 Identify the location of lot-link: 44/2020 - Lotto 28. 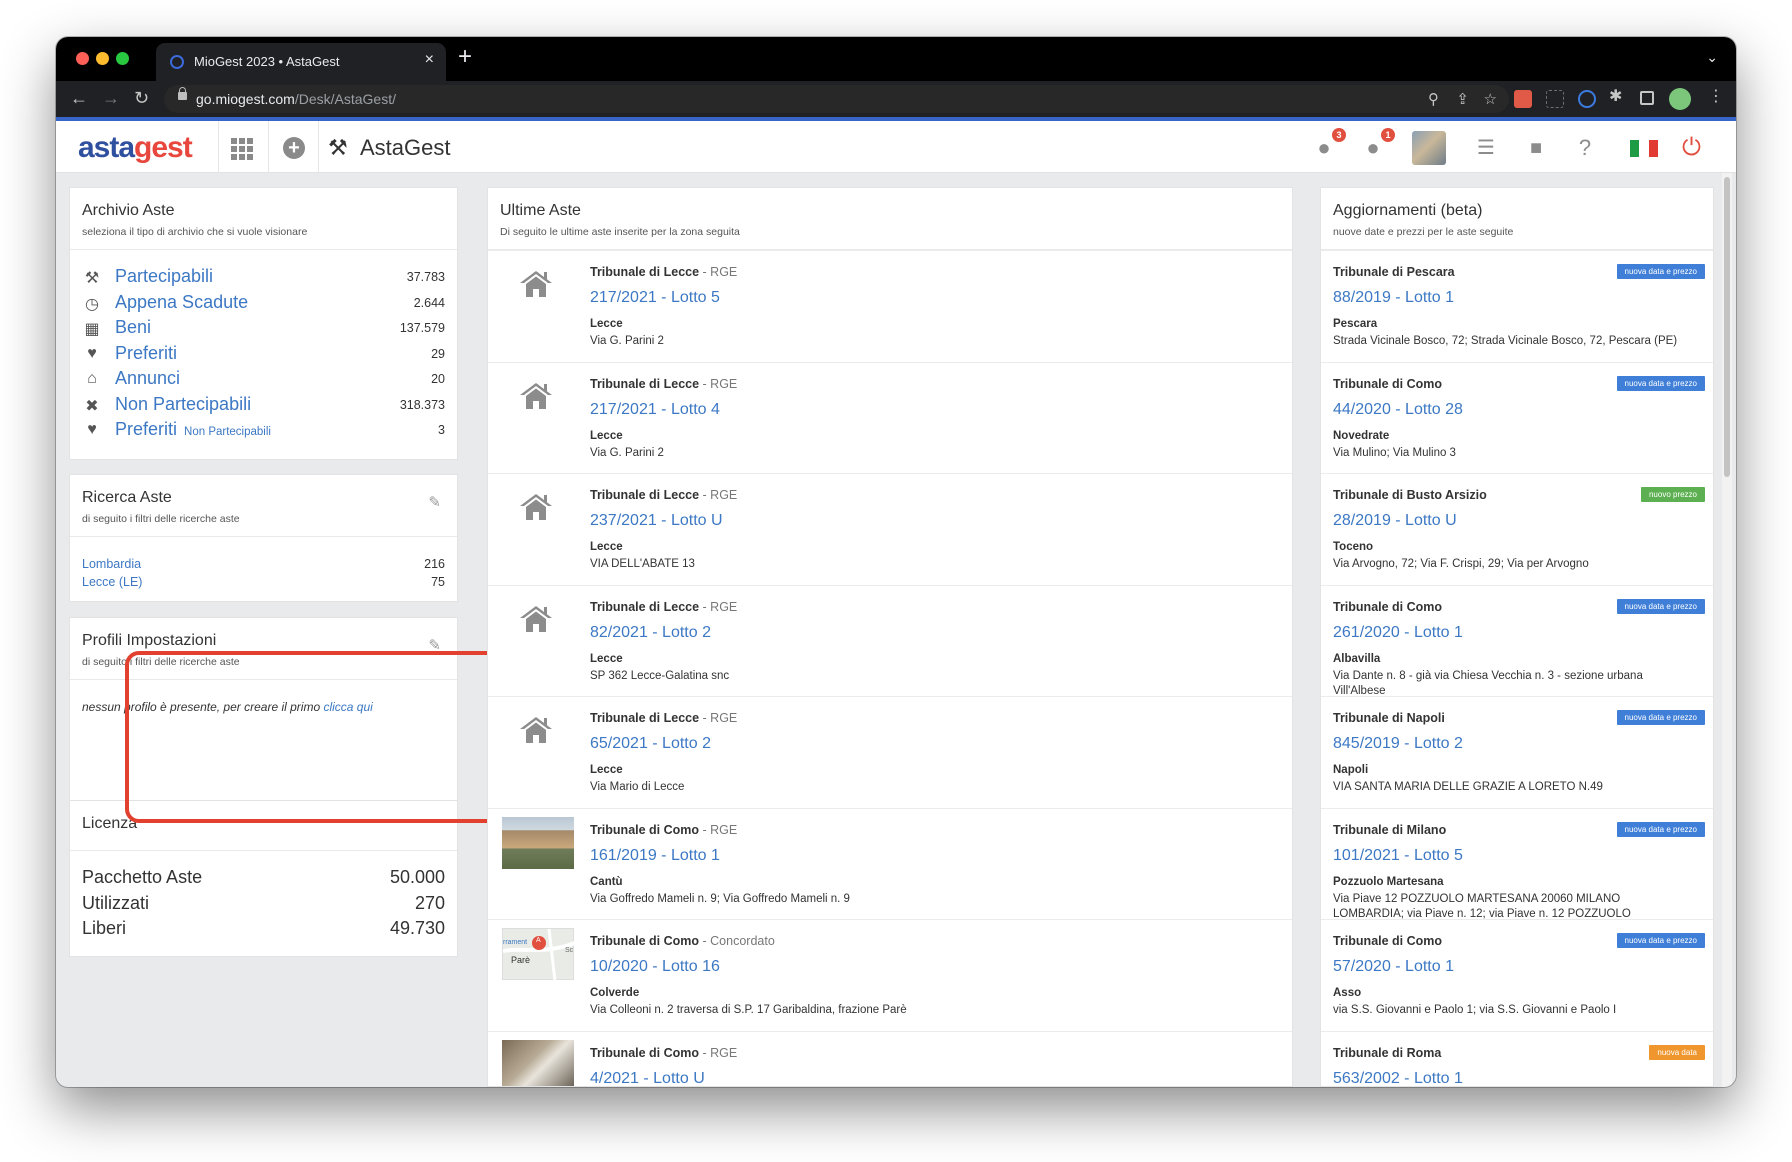
(1398, 410).